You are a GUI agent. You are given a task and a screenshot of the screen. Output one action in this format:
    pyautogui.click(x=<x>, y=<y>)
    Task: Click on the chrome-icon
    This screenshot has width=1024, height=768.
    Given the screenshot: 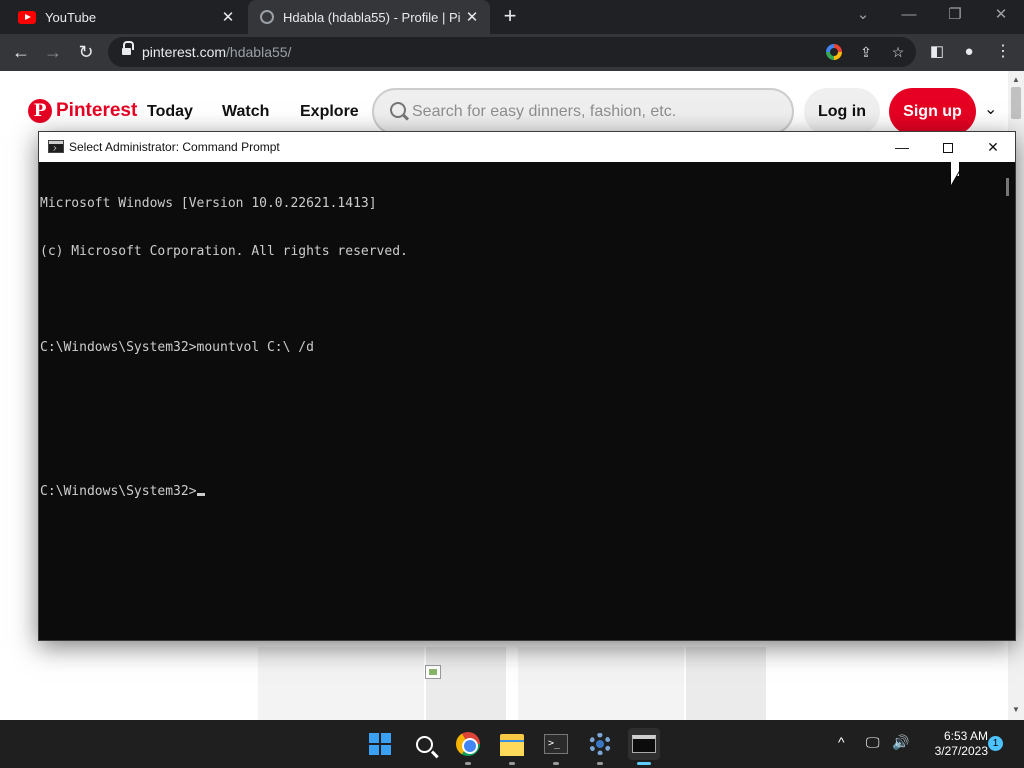 What is the action you would take?
    pyautogui.click(x=468, y=744)
    